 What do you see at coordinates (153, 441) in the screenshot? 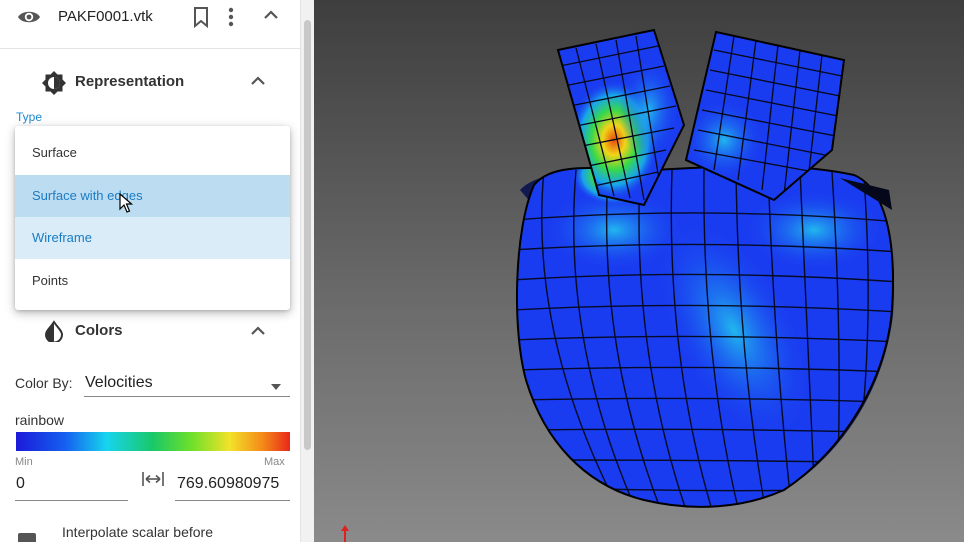
I see `color-map-preview` at bounding box center [153, 441].